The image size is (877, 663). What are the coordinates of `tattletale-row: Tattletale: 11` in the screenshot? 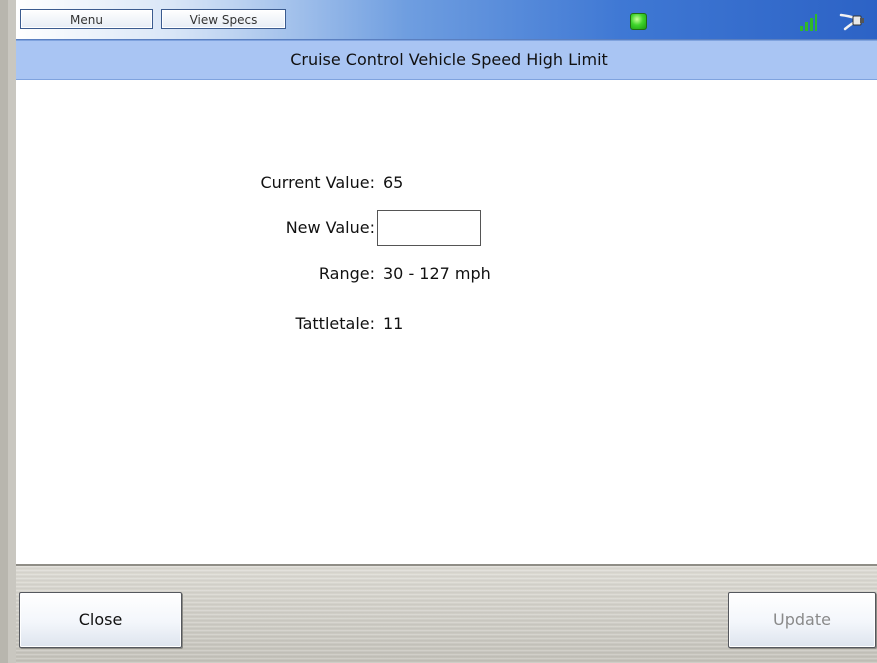 It's located at (446, 324).